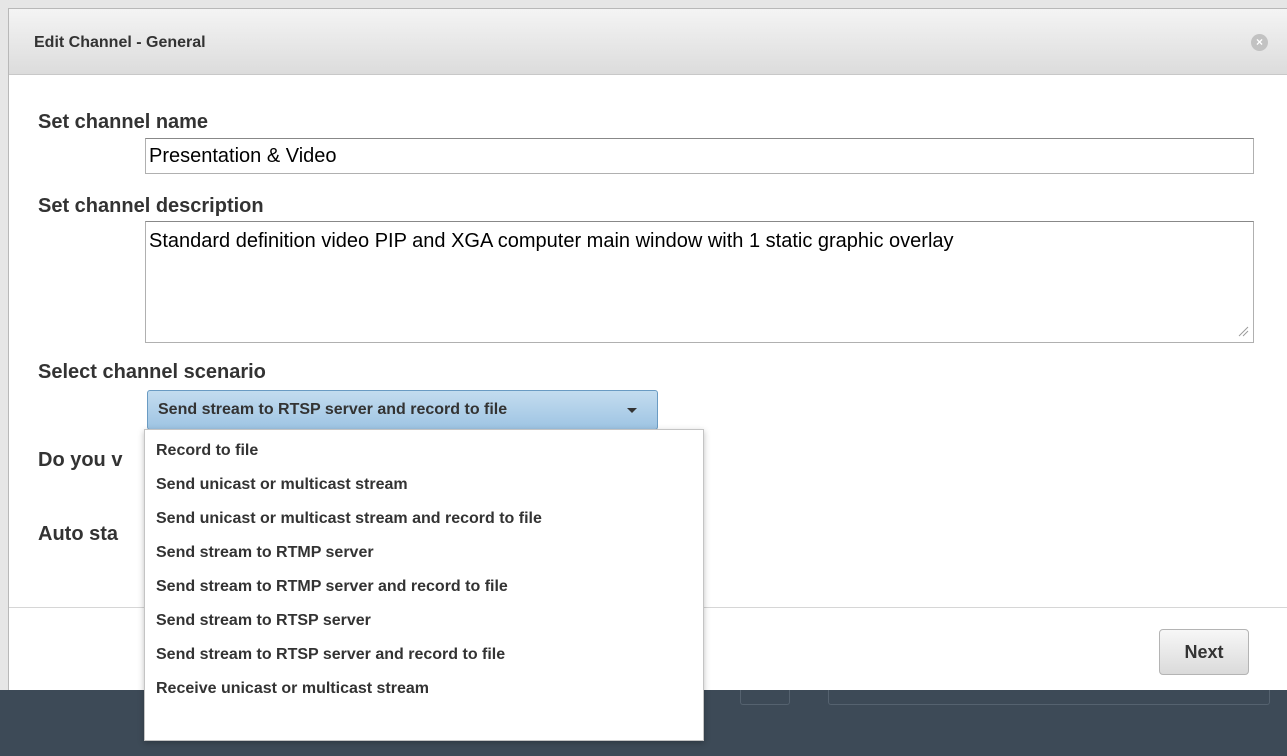 This screenshot has height=756, width=1287. Describe the element at coordinates (424, 621) in the screenshot. I see `scenario-option-rtsp: Send stream to RTSP server` at that location.